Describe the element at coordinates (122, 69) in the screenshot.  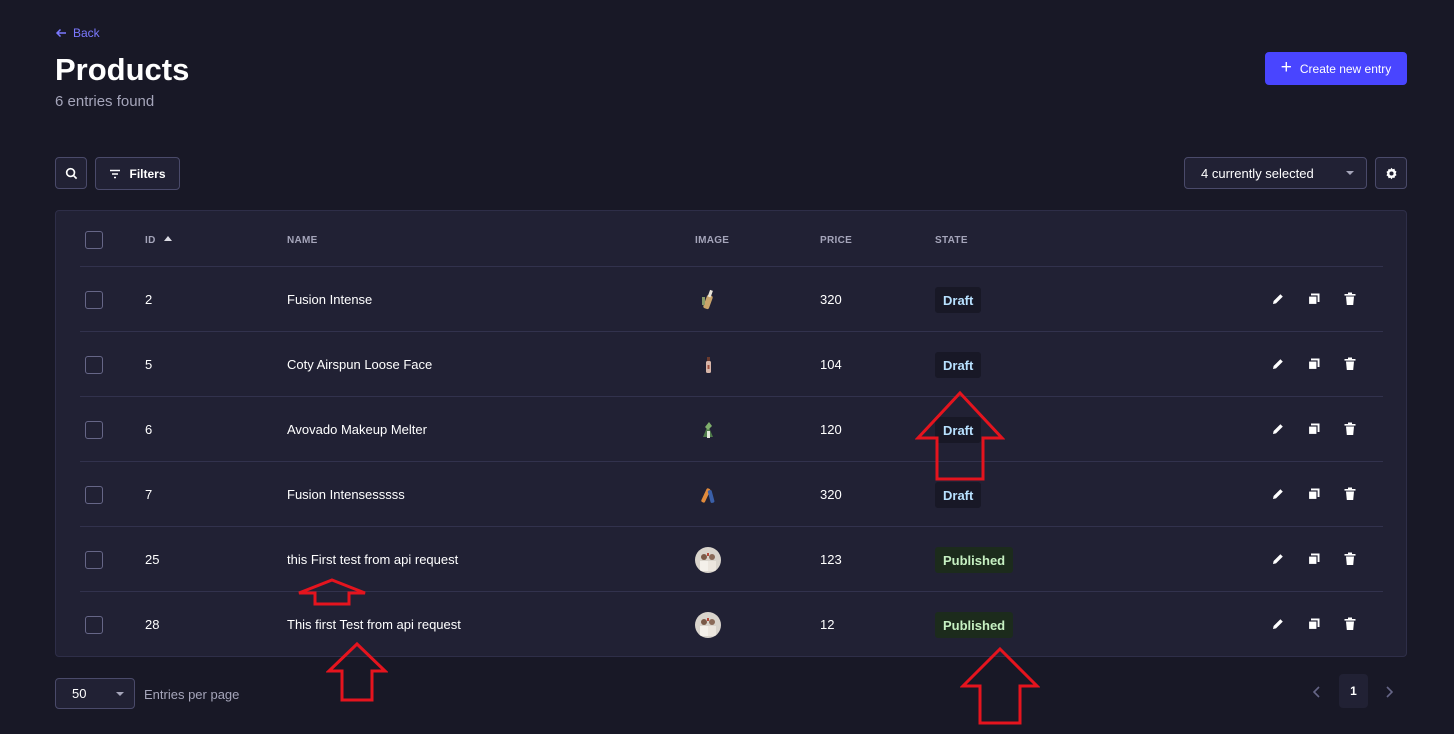
I see `page-title: Products` at that location.